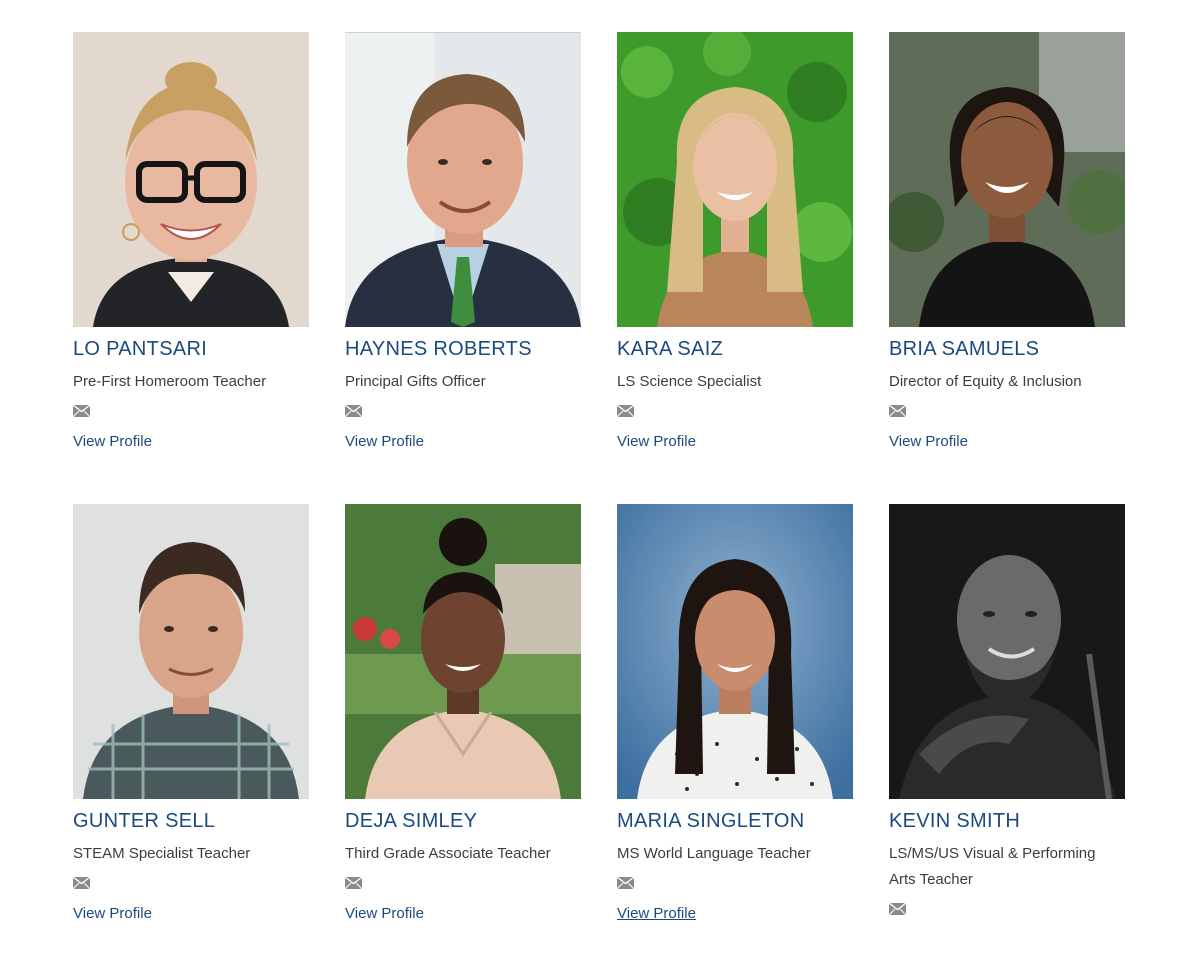  I want to click on staff-title: Principal Gifts Officer, so click(415, 381).